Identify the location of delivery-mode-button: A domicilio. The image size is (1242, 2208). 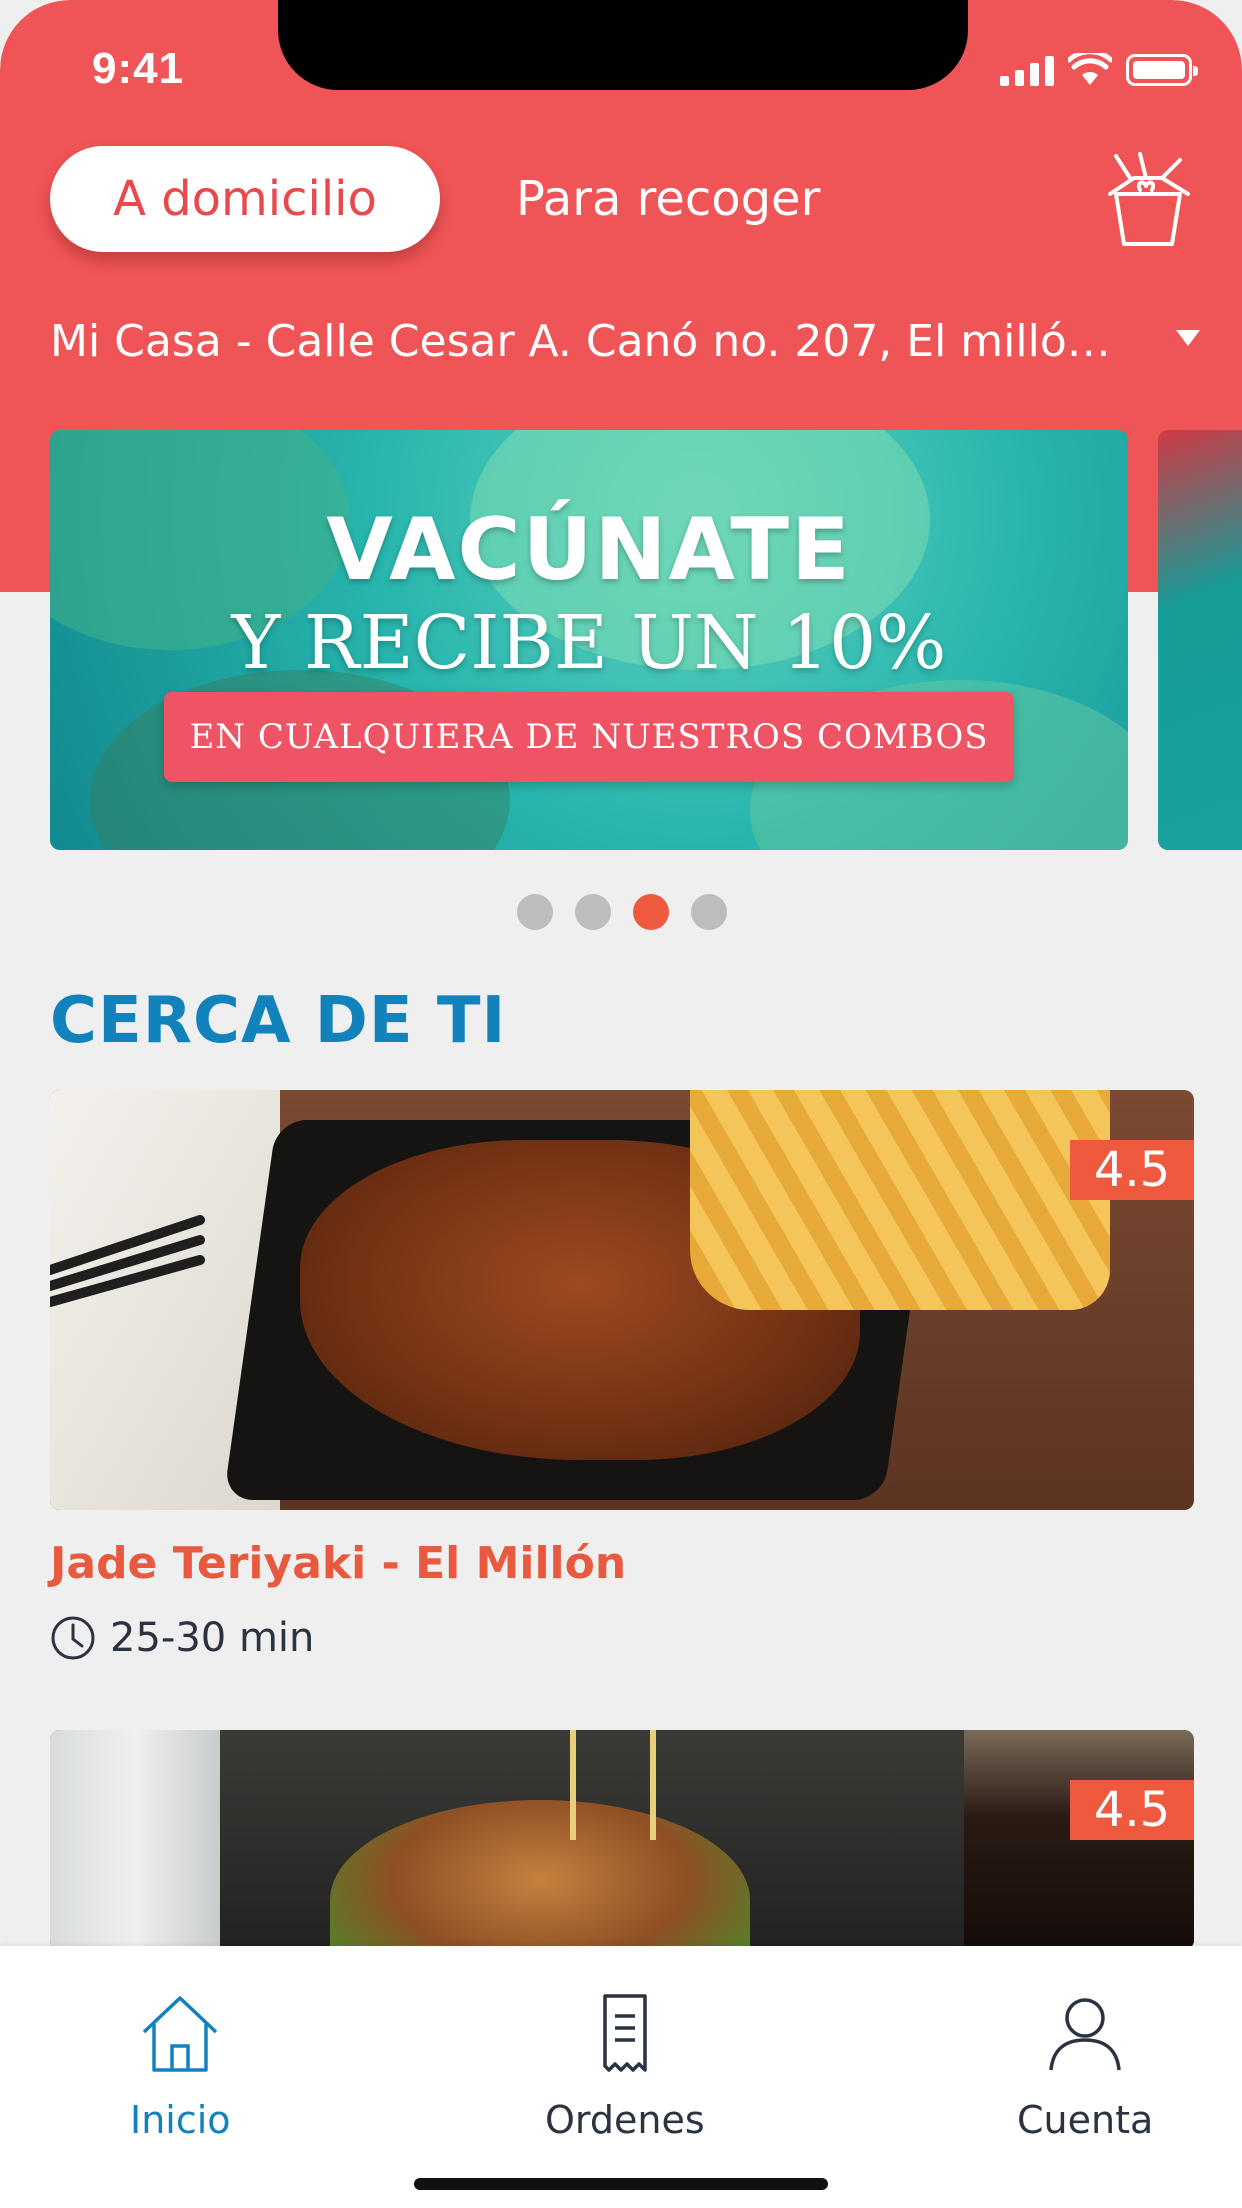
(245, 199).